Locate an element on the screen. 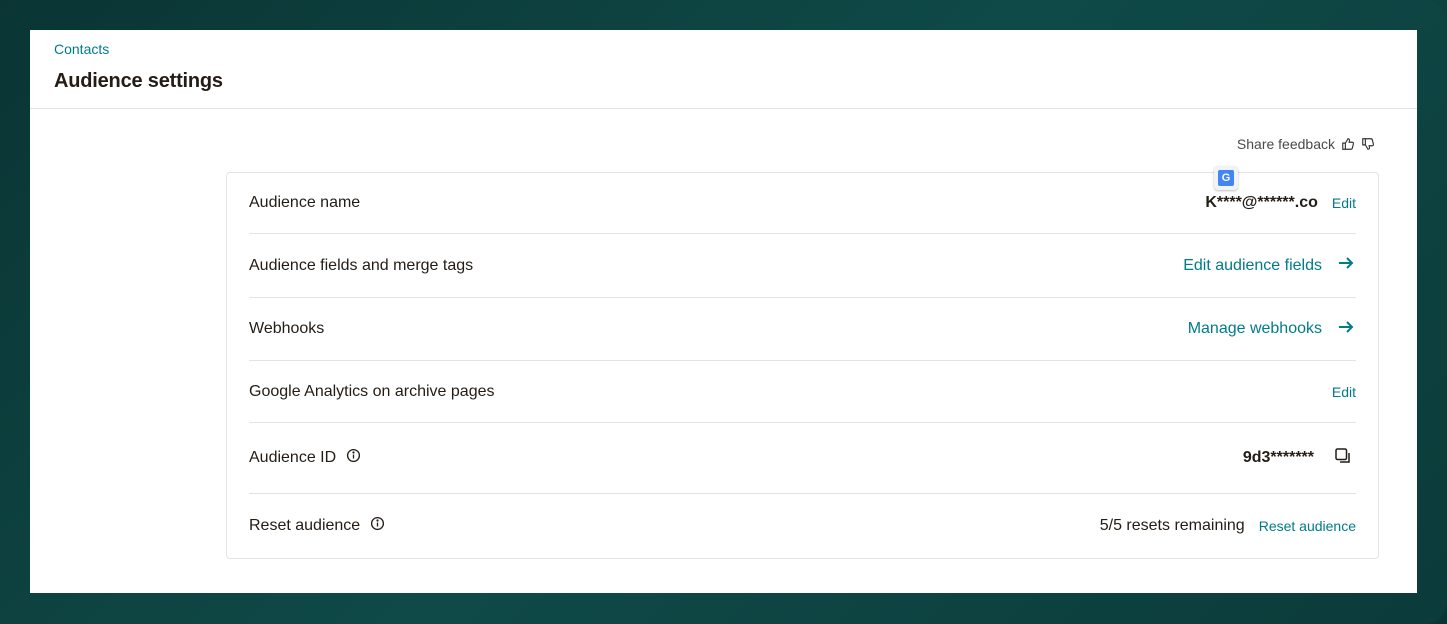  resets-remaining-value: 5/5 resets remaining is located at coordinates (1172, 525).